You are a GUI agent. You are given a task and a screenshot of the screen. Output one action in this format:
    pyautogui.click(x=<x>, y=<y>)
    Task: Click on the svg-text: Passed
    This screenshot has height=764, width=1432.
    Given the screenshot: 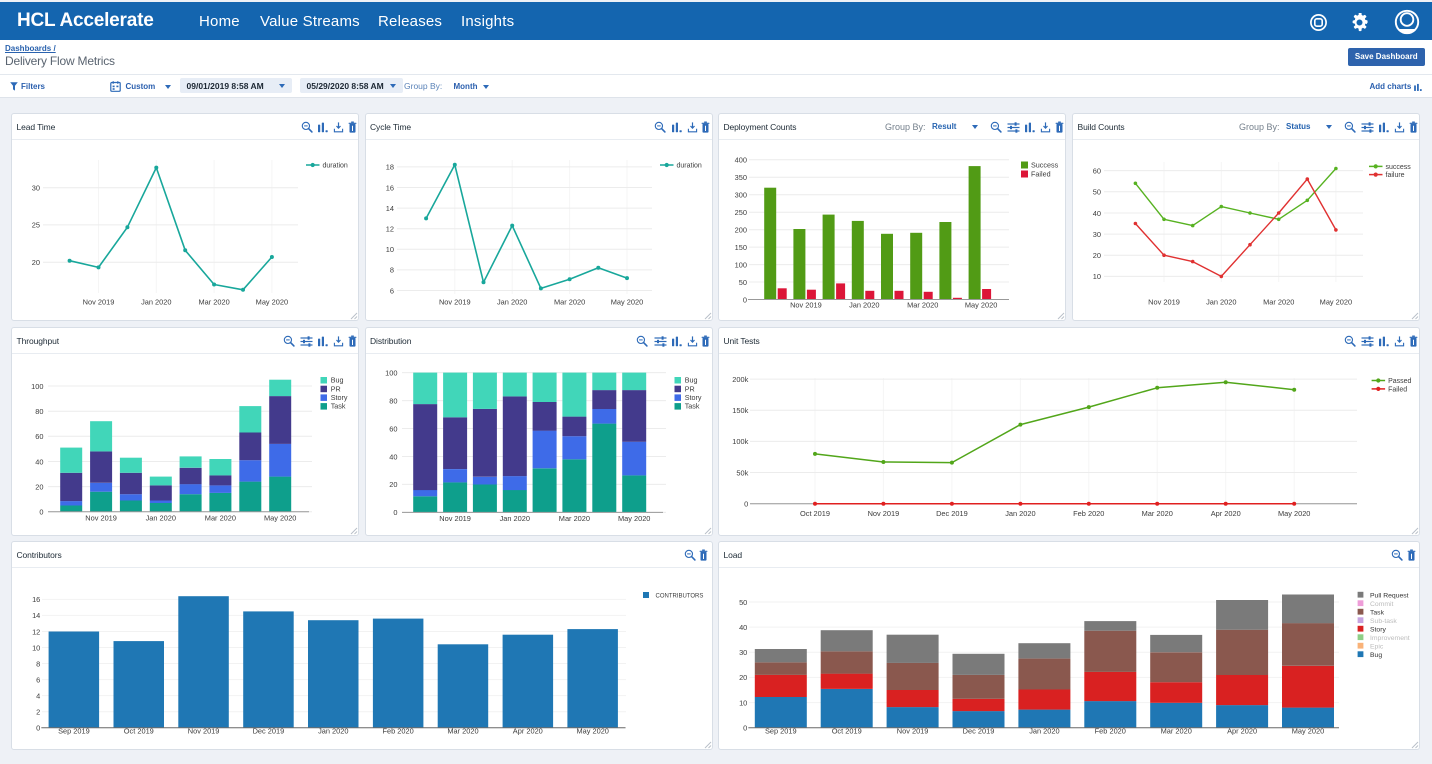 What is the action you would take?
    pyautogui.click(x=1399, y=381)
    